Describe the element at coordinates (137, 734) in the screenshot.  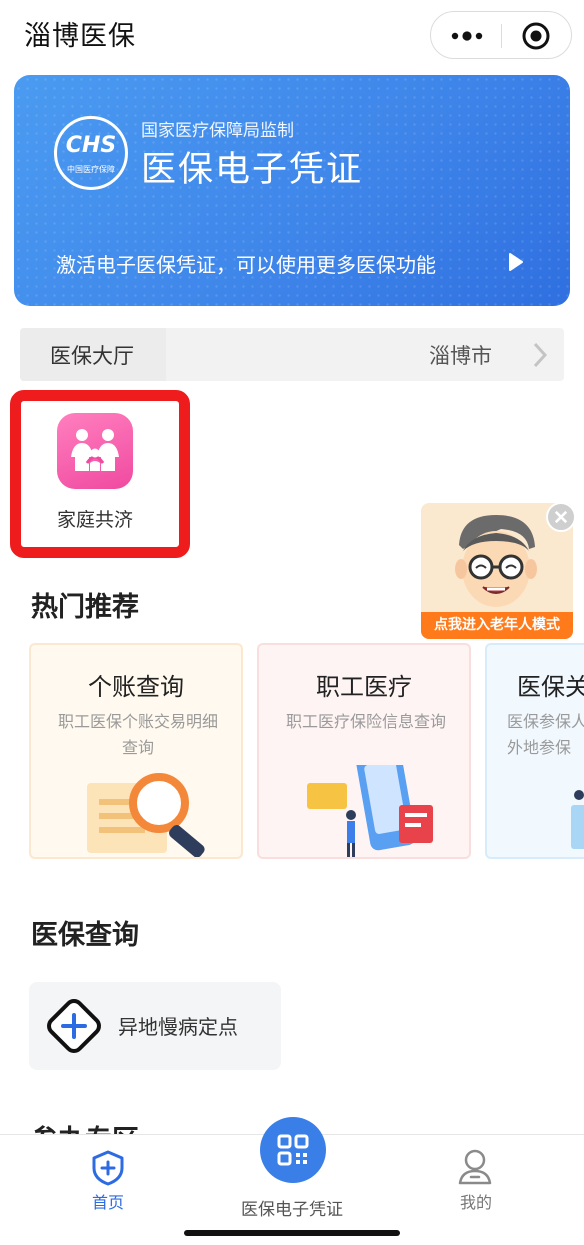
I see `hot-card-desc: 职工医保个账交易明细查询` at that location.